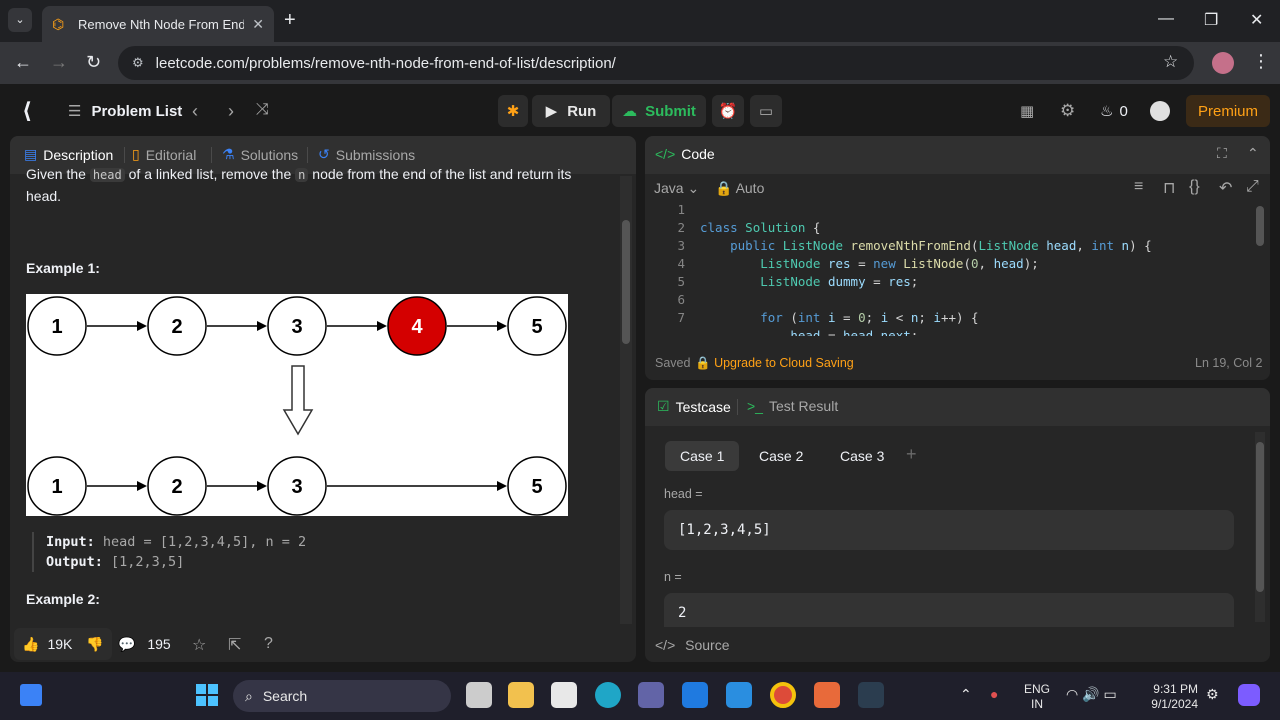  What do you see at coordinates (1091, 694) in the screenshot?
I see `wifi-volume-battery: ◠ 🔊 ▭` at bounding box center [1091, 694].